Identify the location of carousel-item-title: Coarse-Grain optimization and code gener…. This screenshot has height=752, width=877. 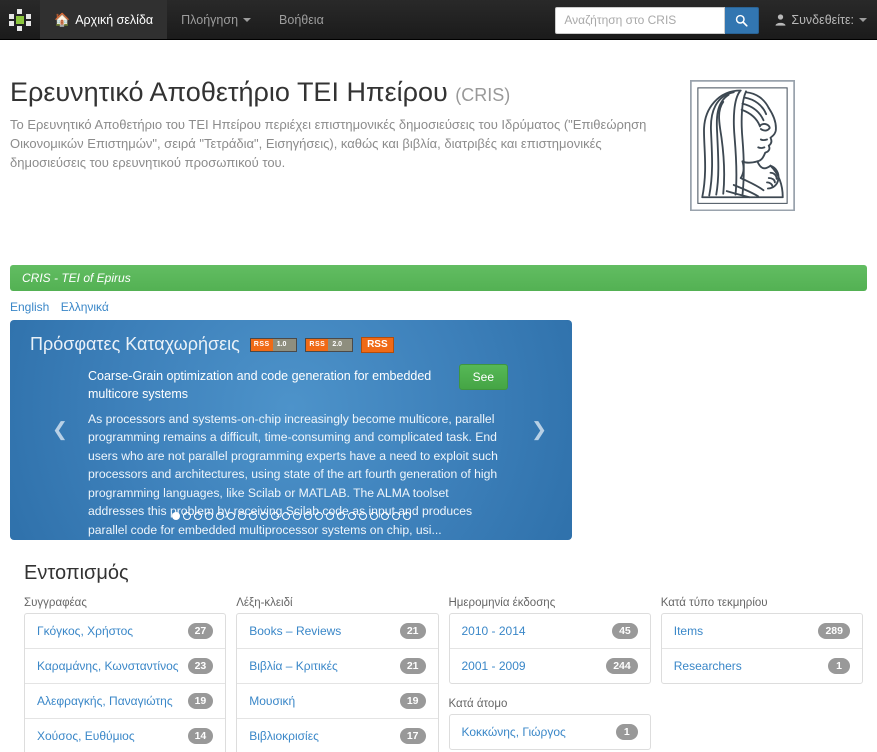
(268, 385).